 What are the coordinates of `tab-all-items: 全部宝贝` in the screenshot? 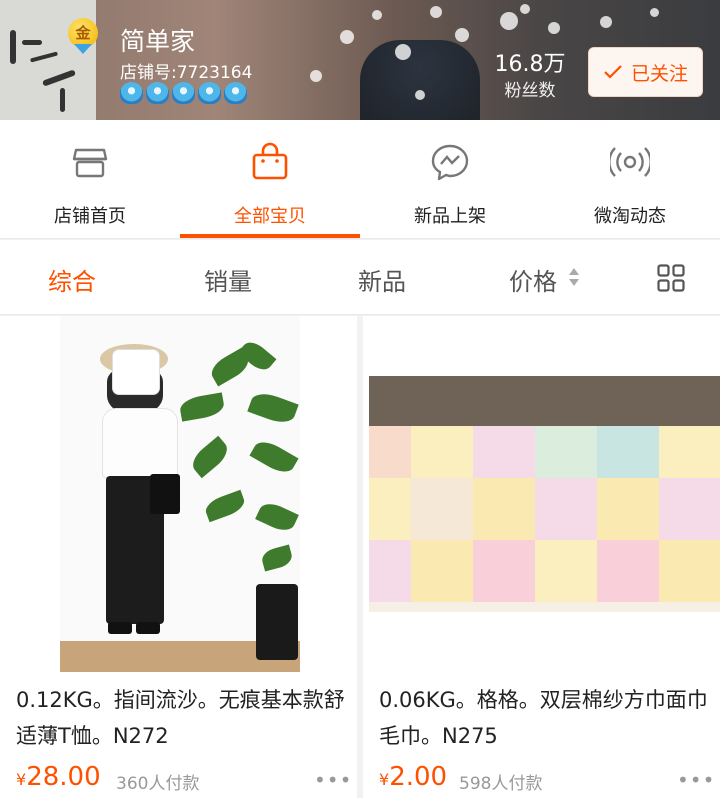 It's located at (270, 179).